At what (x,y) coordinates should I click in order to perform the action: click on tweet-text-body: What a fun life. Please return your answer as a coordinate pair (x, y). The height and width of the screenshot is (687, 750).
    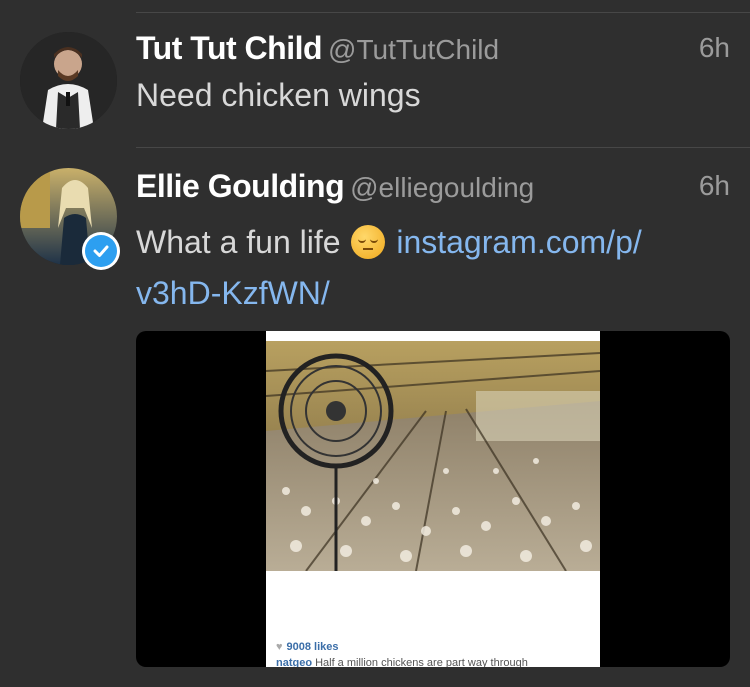
    Looking at the image, I should click on (238, 242).